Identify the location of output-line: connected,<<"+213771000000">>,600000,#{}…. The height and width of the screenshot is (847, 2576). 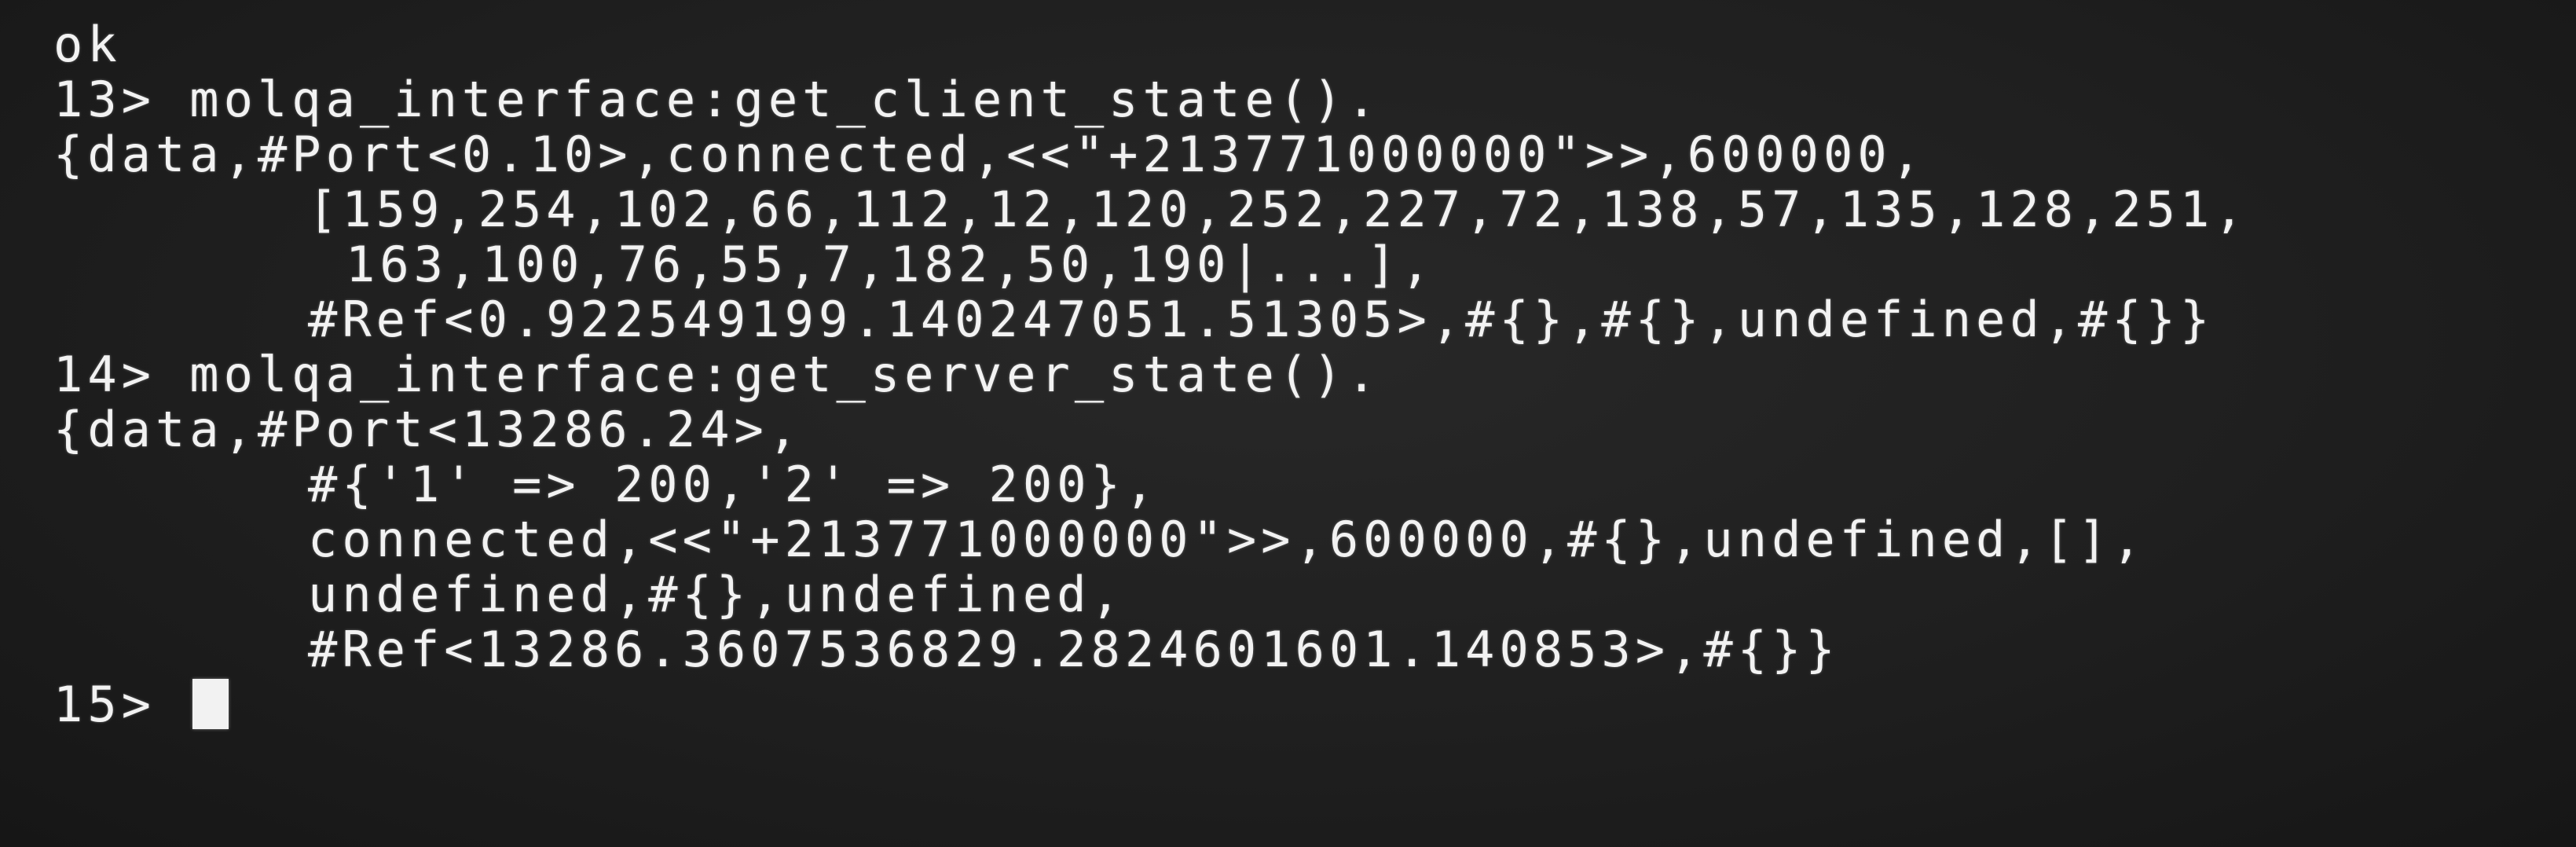
(1227, 539).